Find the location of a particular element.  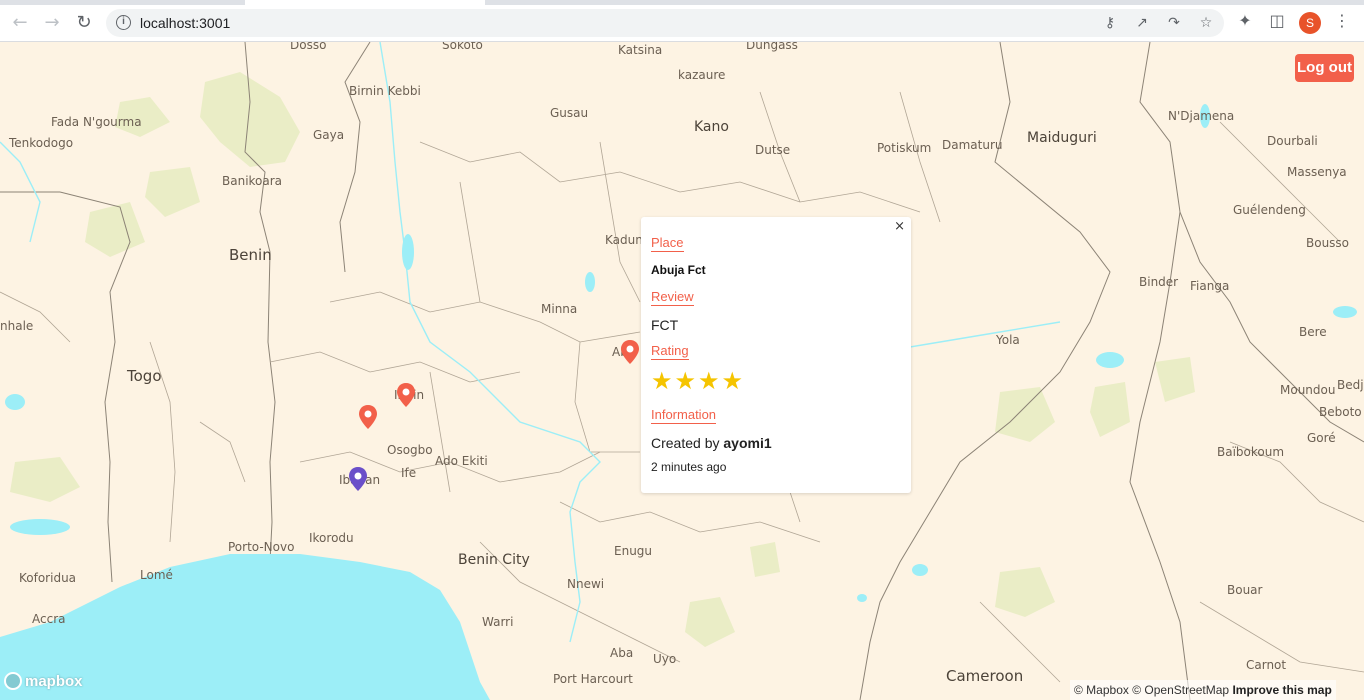

osm-attribution-link: © OpenStreetMap is located at coordinates (1180, 690).